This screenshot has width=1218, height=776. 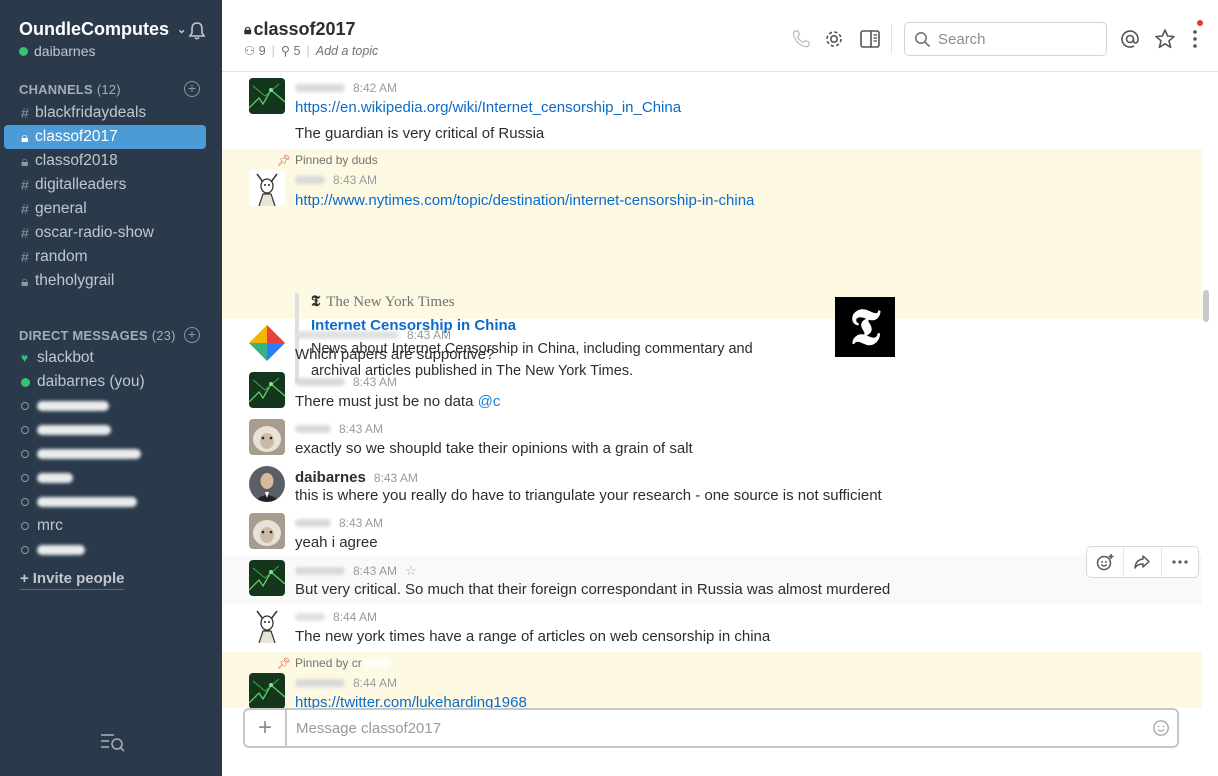 I want to click on scrollbar-thumb, so click(x=1206, y=306).